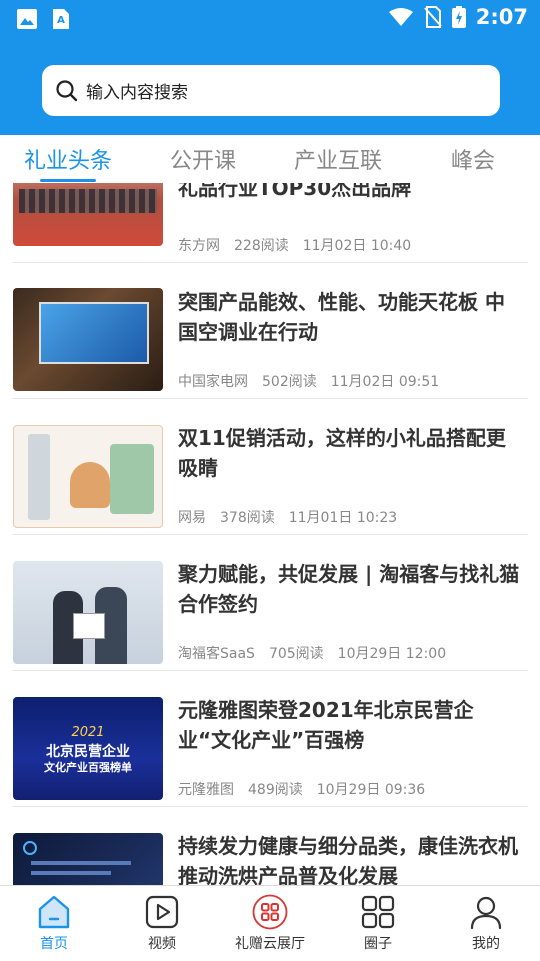 The image size is (540, 961). I want to click on app-header: A 2:07 输入内容搜索, so click(270, 67).